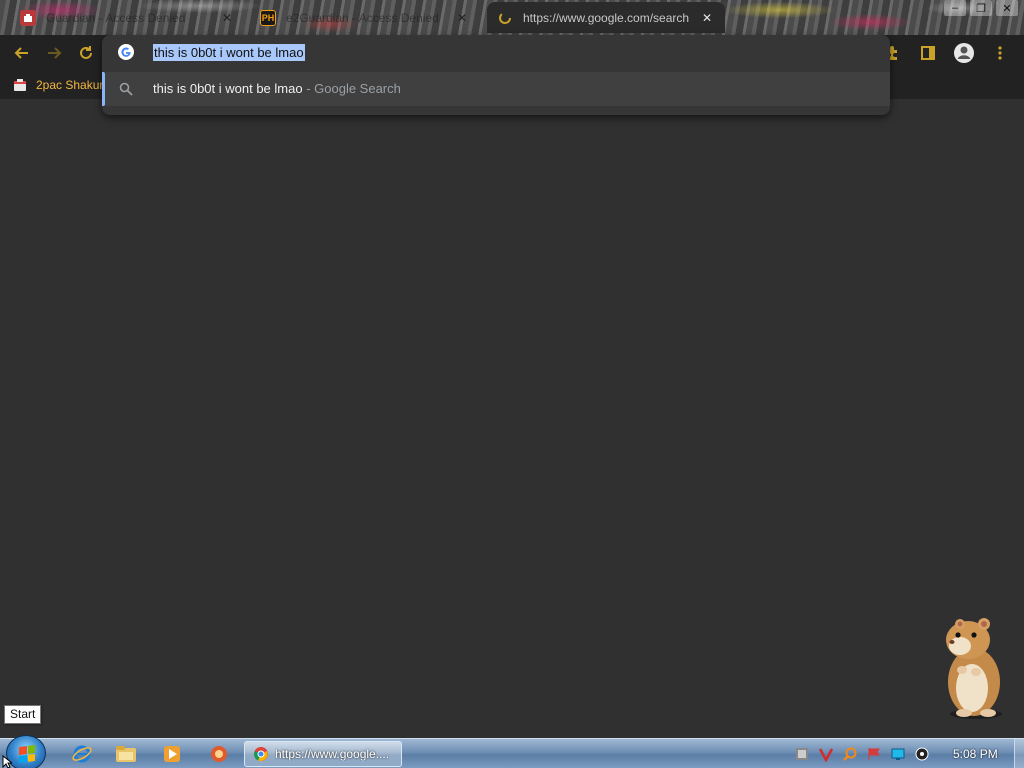 Image resolution: width=1024 pixels, height=768 pixels. I want to click on forward-button, so click(54, 53).